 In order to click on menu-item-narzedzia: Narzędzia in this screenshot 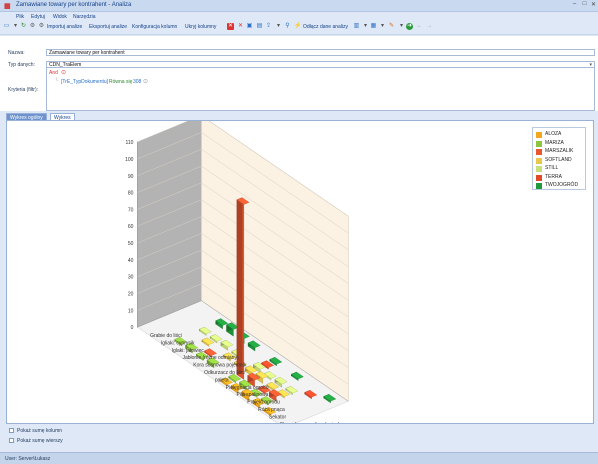, I will do `click(84, 17)`.